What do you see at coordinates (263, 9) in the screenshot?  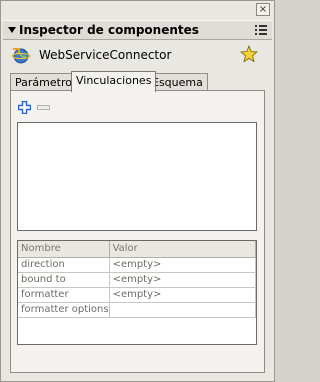 I see `close-icon: ×` at bounding box center [263, 9].